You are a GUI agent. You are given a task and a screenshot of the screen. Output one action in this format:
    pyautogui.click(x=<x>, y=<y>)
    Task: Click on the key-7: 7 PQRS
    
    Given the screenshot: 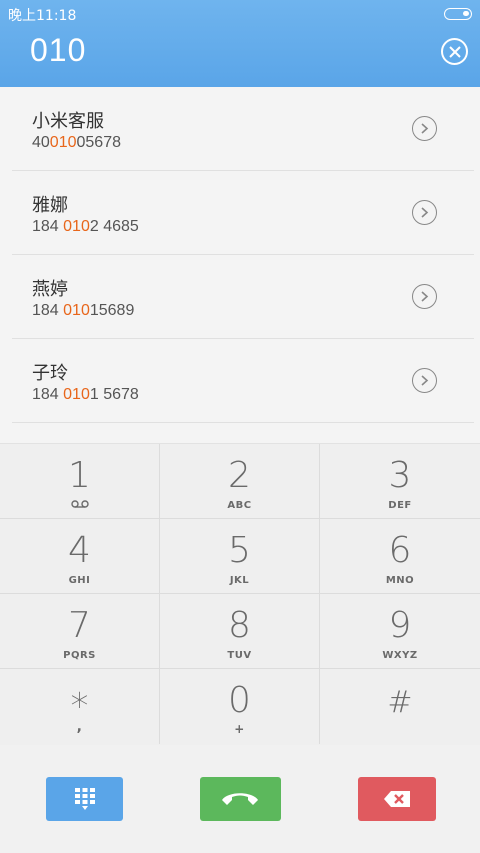 What is the action you would take?
    pyautogui.click(x=80, y=631)
    